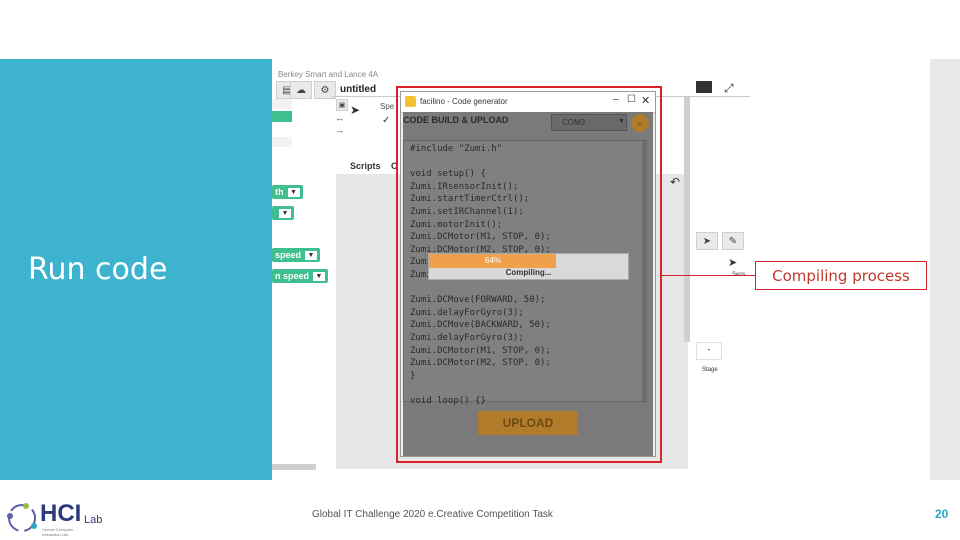 The height and width of the screenshot is (540, 960). What do you see at coordinates (22, 517) in the screenshot?
I see `logo-mark-icon` at bounding box center [22, 517].